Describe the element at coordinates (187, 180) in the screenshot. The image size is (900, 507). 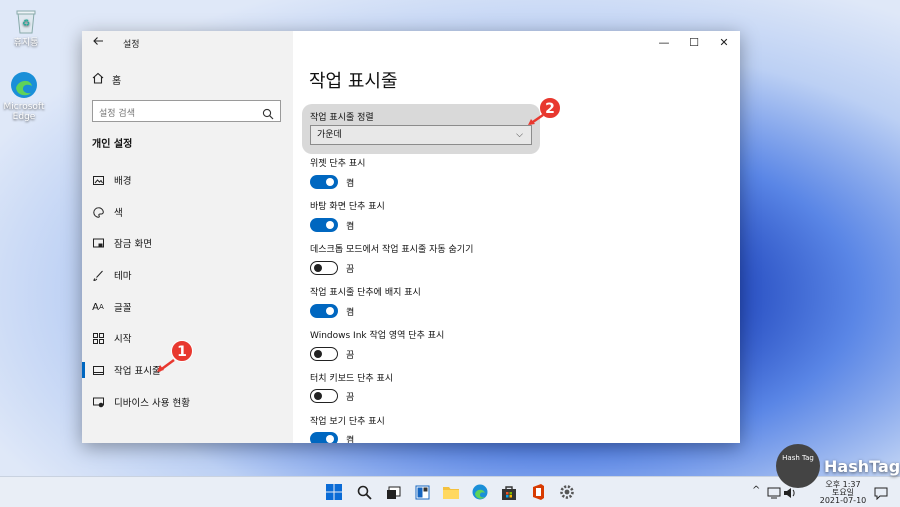
I see `sidebar-item-background: 배경` at that location.